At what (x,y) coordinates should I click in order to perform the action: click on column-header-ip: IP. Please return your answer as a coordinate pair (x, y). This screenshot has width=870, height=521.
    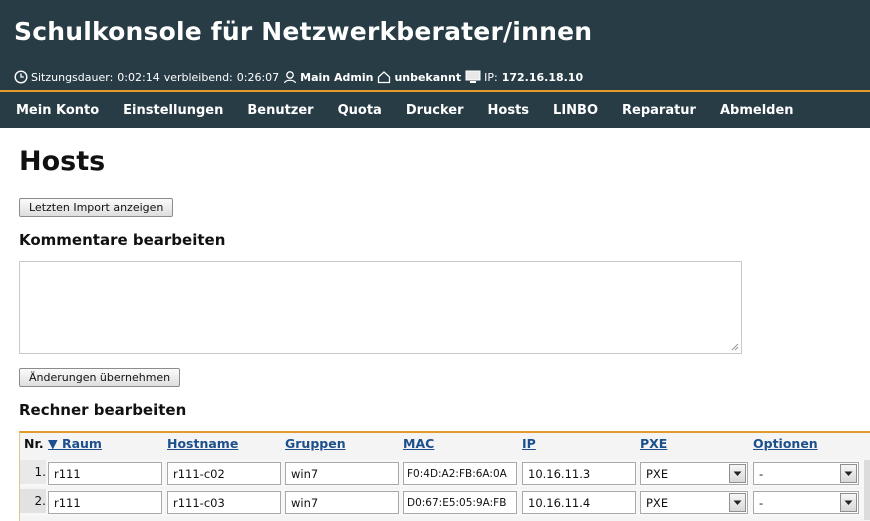
    Looking at the image, I should click on (529, 443).